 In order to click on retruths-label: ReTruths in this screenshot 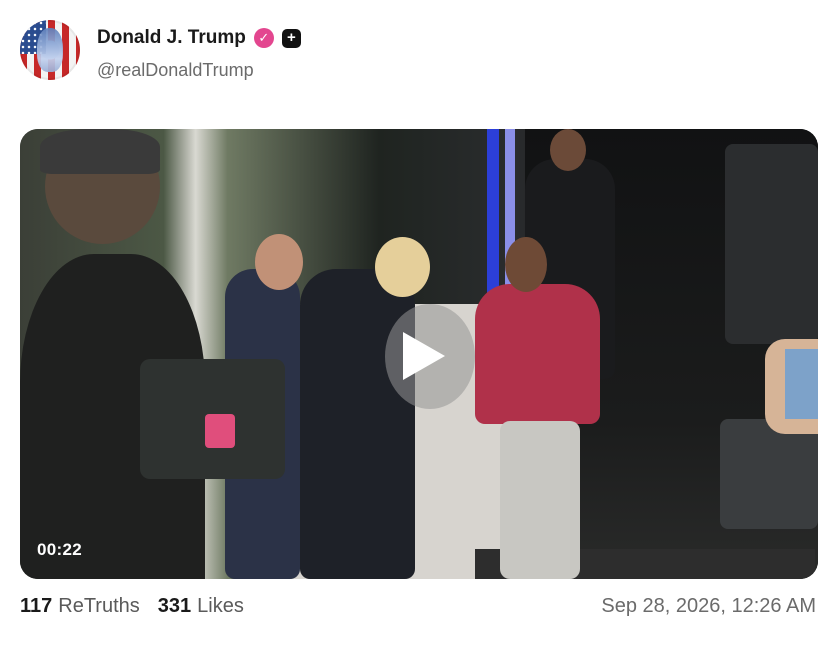, I will do `click(99, 606)`.